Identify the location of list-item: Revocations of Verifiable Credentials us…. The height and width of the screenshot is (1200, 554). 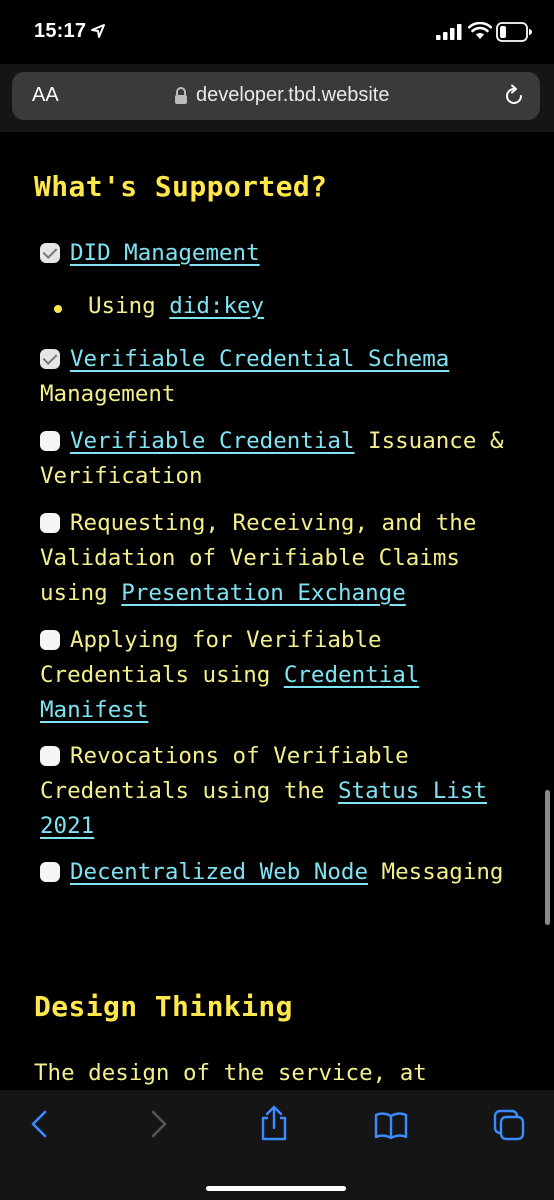
(285, 791).